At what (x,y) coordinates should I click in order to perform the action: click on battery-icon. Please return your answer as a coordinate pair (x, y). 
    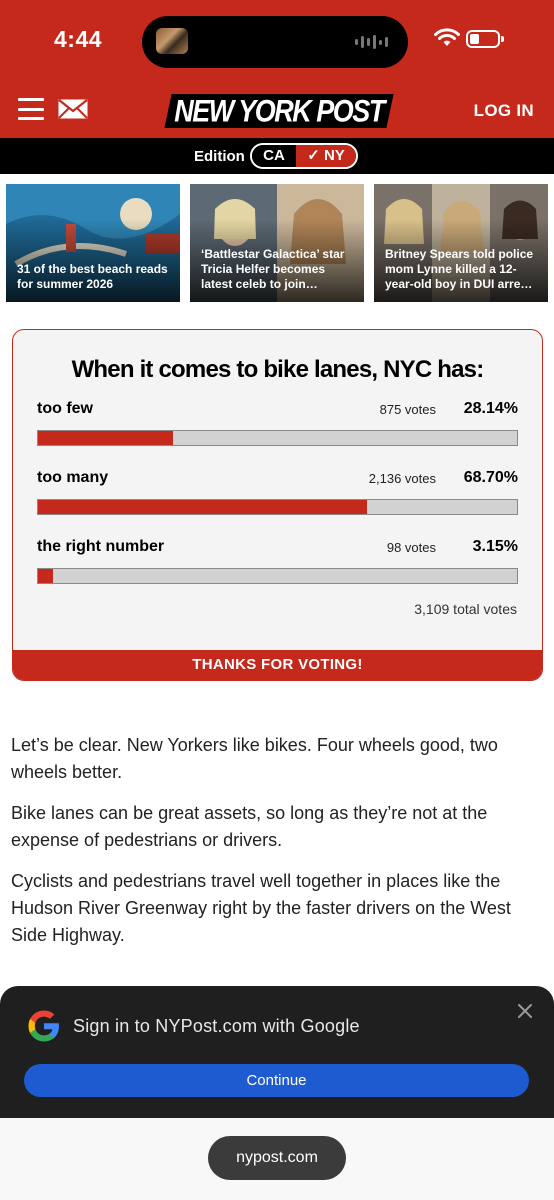
    Looking at the image, I should click on (485, 39).